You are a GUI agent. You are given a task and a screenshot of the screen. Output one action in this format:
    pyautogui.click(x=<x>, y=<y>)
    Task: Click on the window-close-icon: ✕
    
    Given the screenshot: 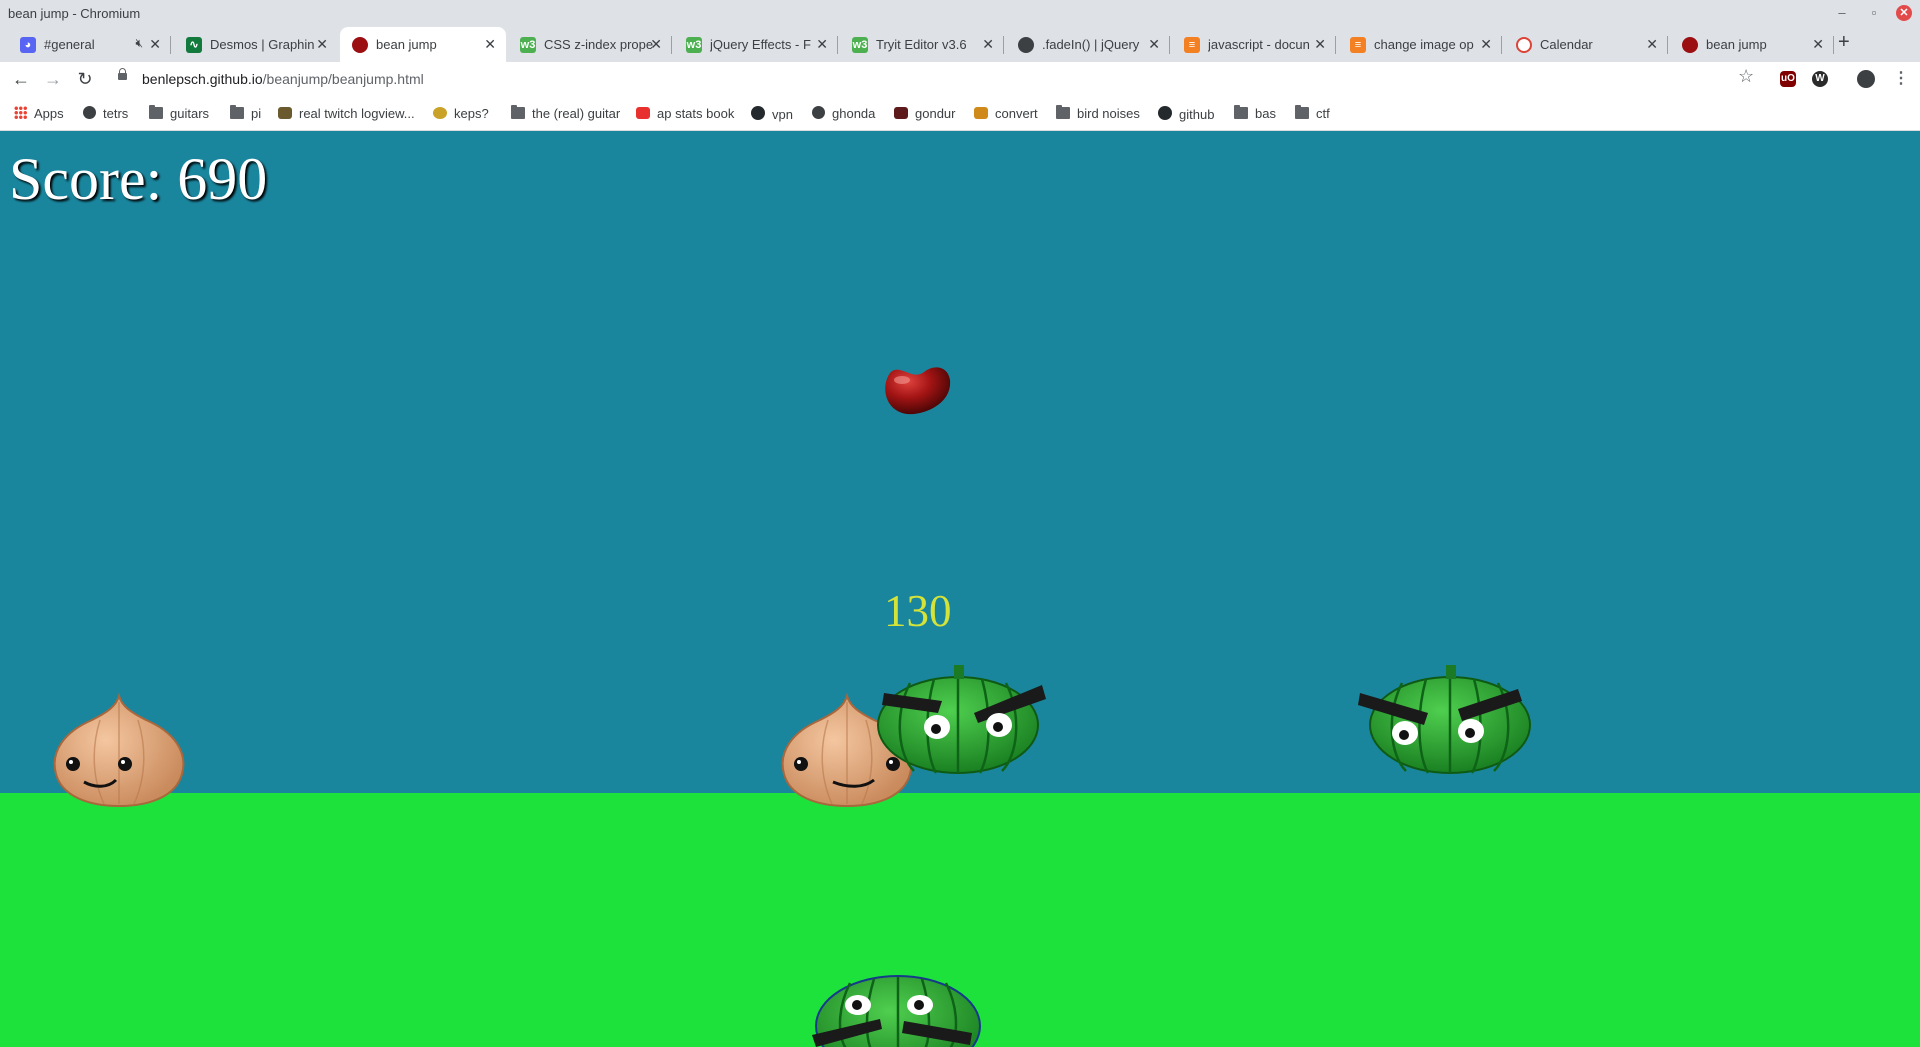 What is the action you would take?
    pyautogui.click(x=1904, y=13)
    